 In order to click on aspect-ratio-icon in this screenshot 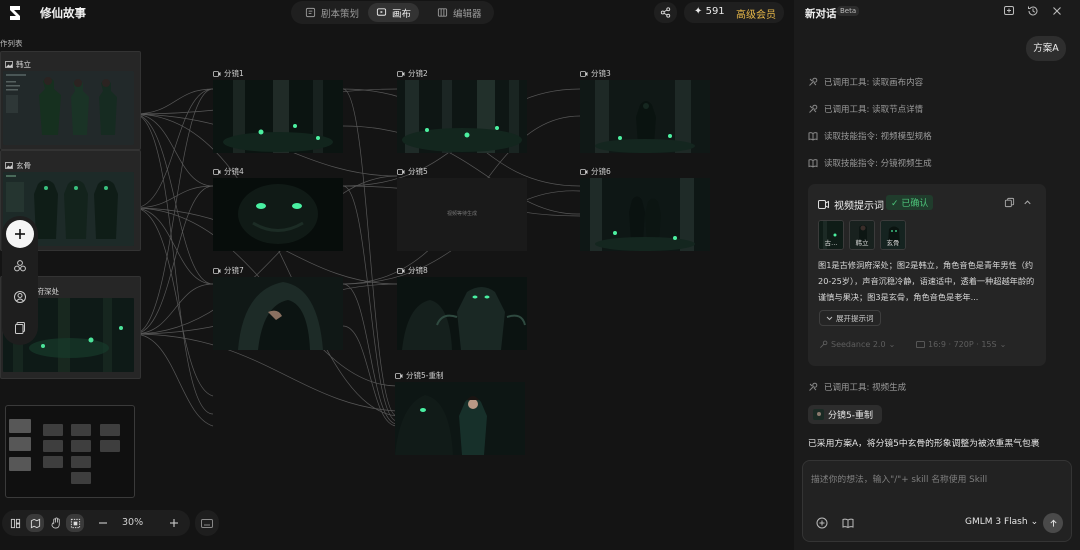, I will do `click(920, 344)`.